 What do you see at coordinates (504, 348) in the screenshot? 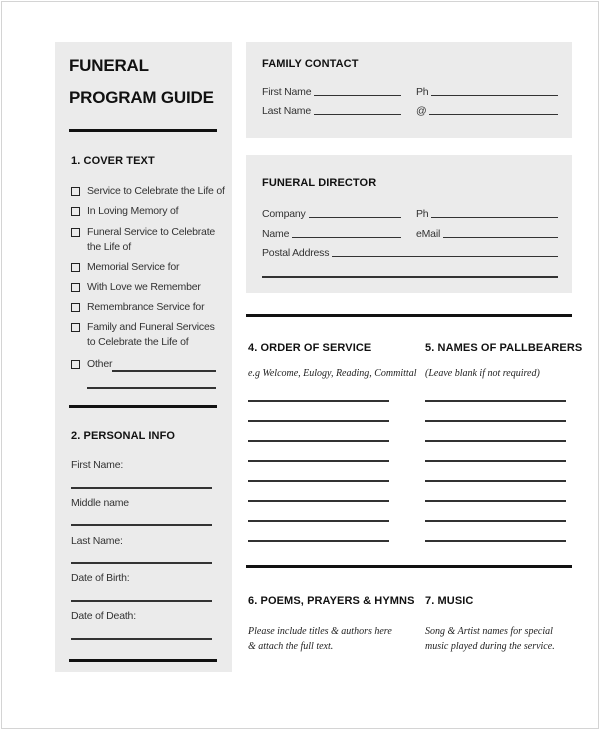
I see `pallbearers-heading: 5. NAMES OF PALLBEARERS` at bounding box center [504, 348].